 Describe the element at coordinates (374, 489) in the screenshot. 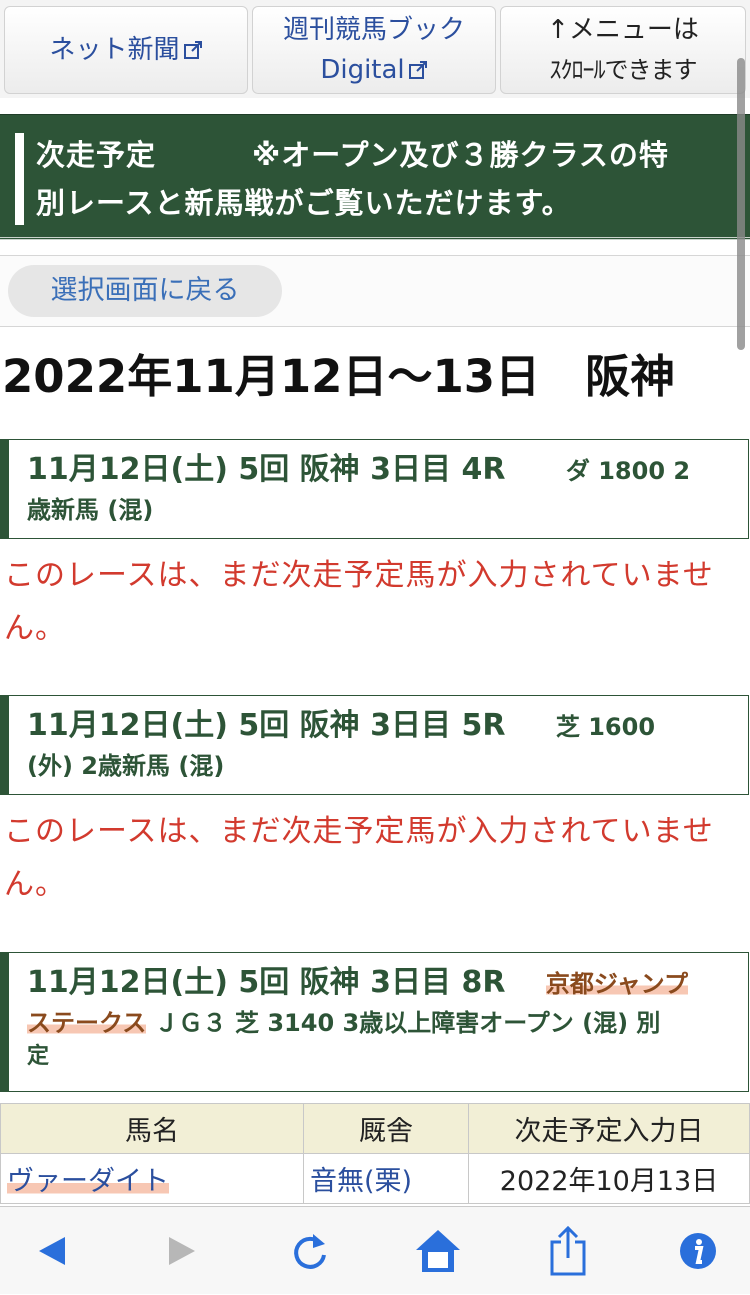

I see `race-card-4r: 11月12日(土) 5回 阪神 3日目 4R ダ 1800 2 歳新馬 (混)` at that location.